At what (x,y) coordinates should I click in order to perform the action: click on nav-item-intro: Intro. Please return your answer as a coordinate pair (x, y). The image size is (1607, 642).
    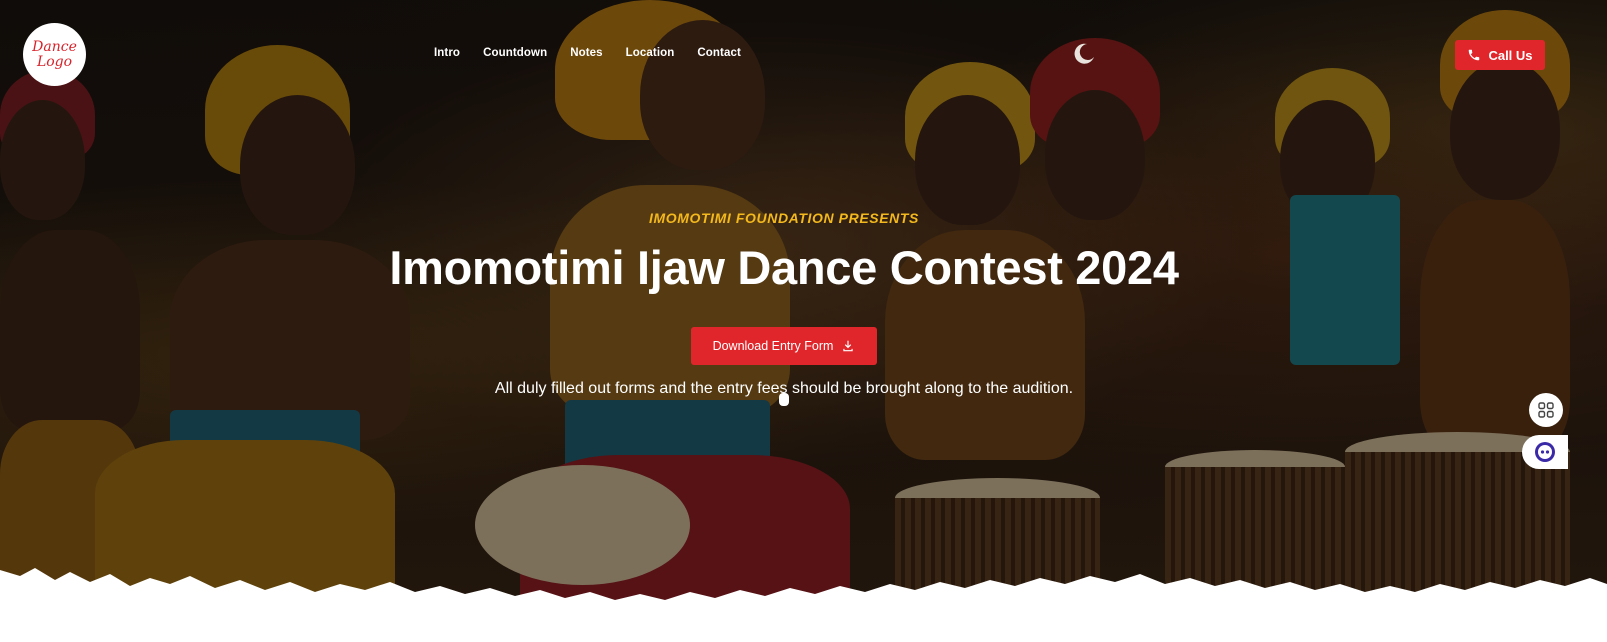
    Looking at the image, I should click on (447, 53).